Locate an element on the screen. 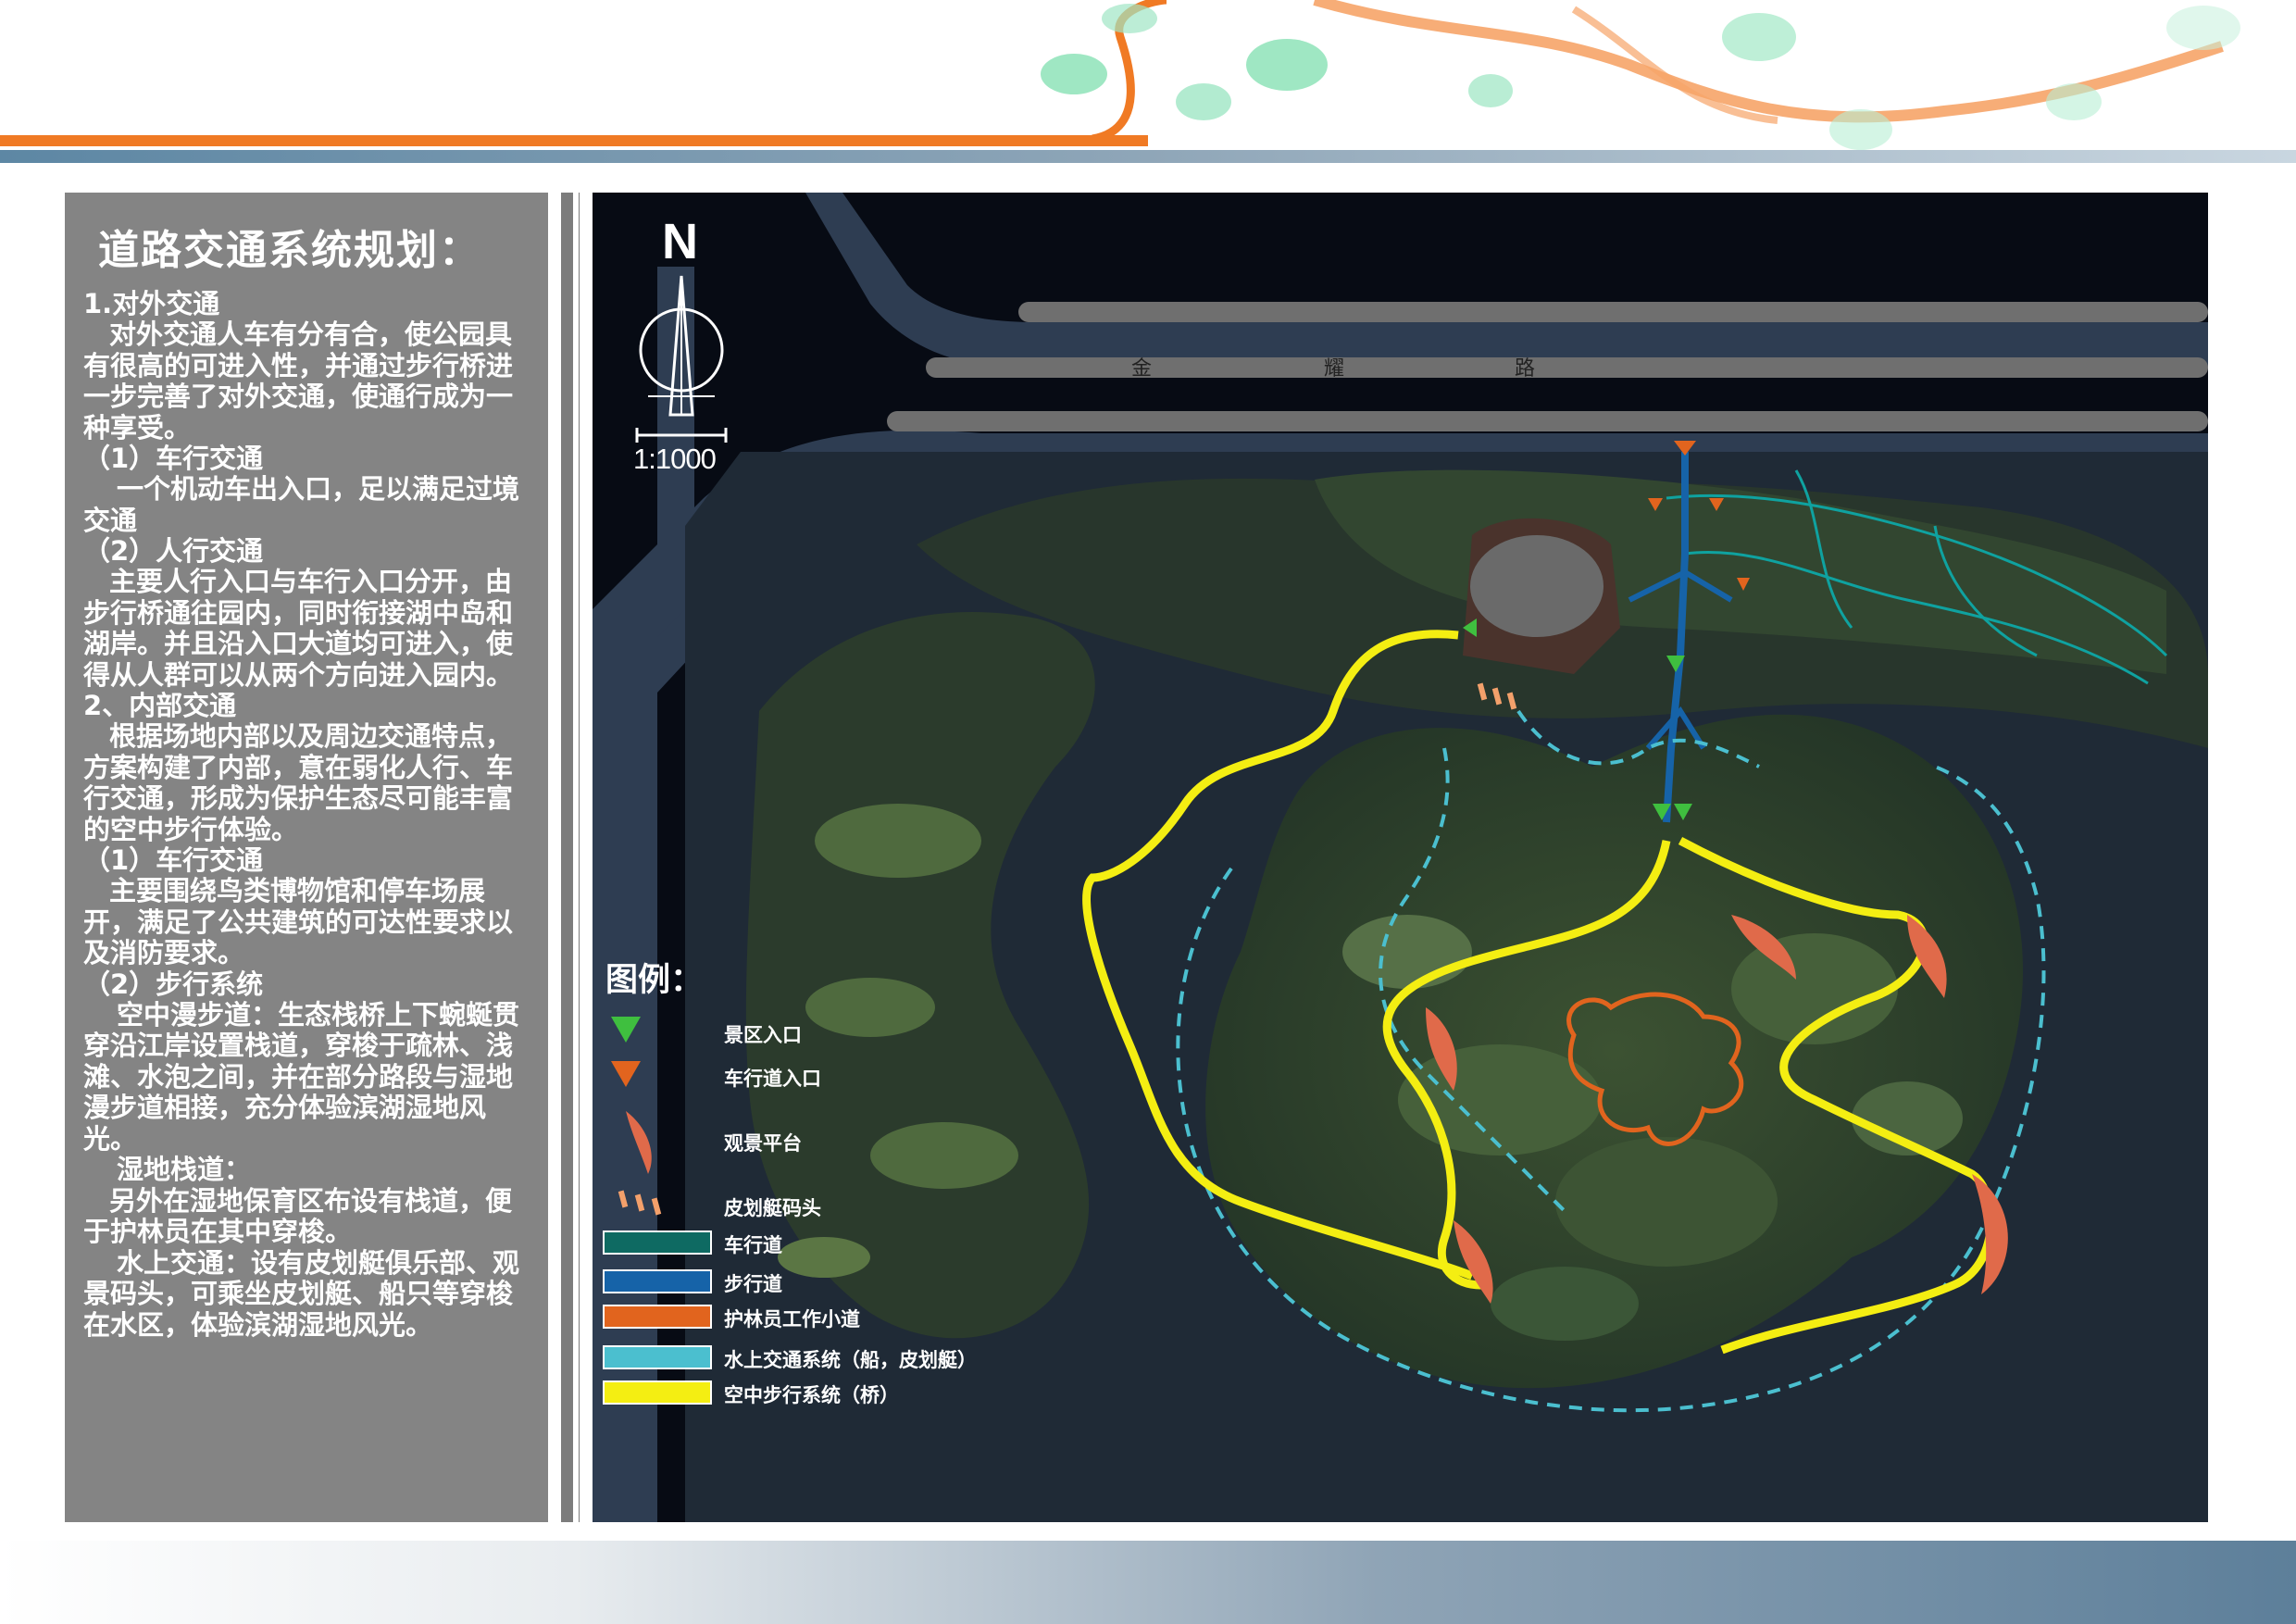  section-heading: 1.对外交通 is located at coordinates (151, 303).